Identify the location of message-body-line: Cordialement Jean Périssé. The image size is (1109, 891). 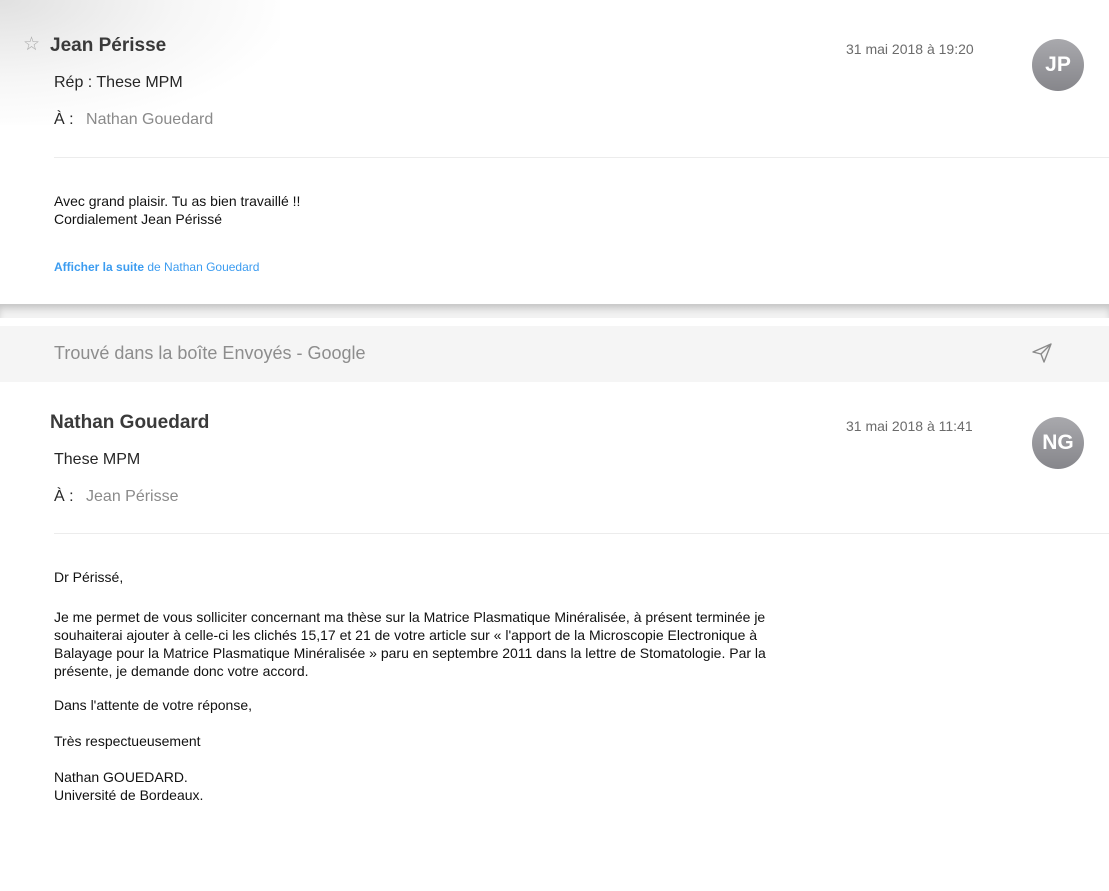
(138, 219).